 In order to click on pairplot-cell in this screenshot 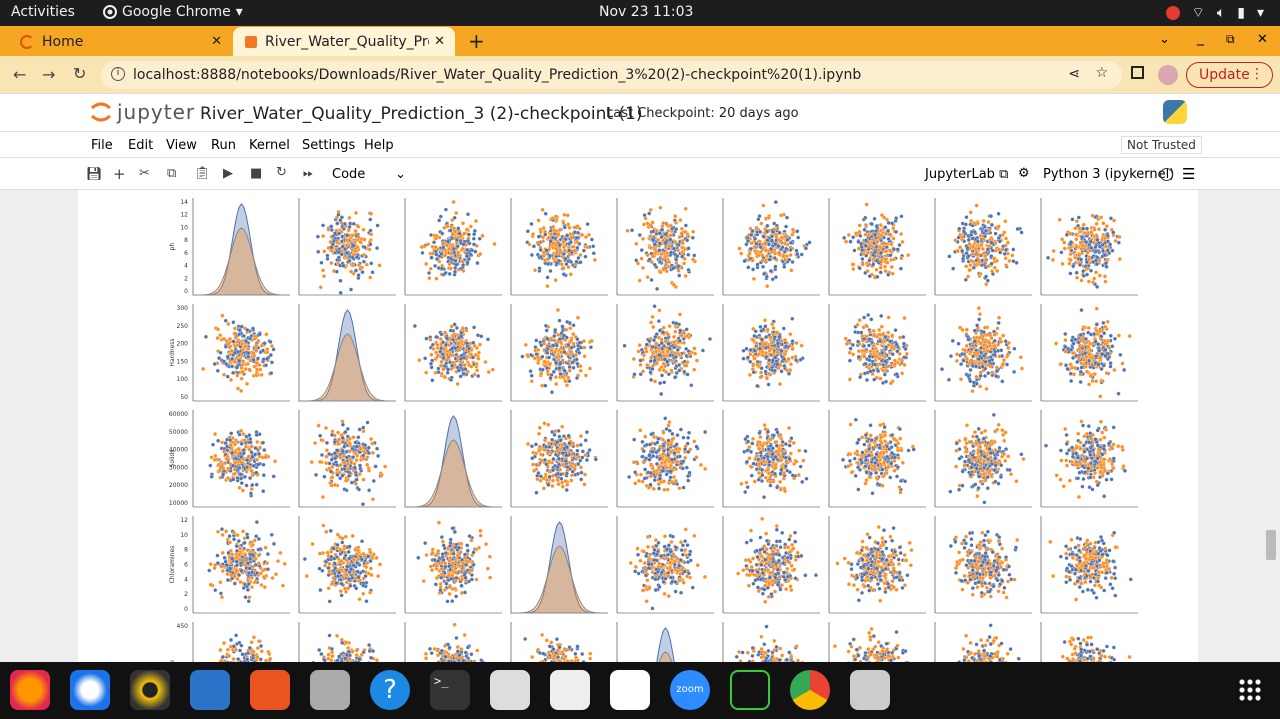, I will do `click(1089, 247)`.